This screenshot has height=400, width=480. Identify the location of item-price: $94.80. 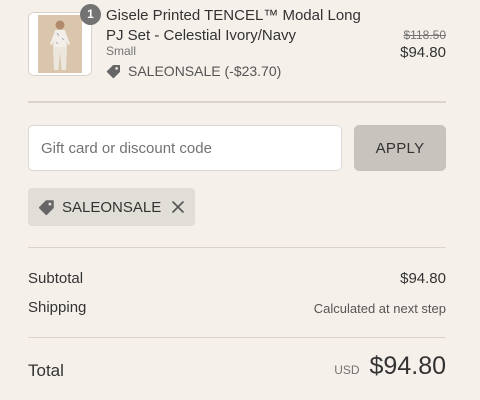
(423, 52).